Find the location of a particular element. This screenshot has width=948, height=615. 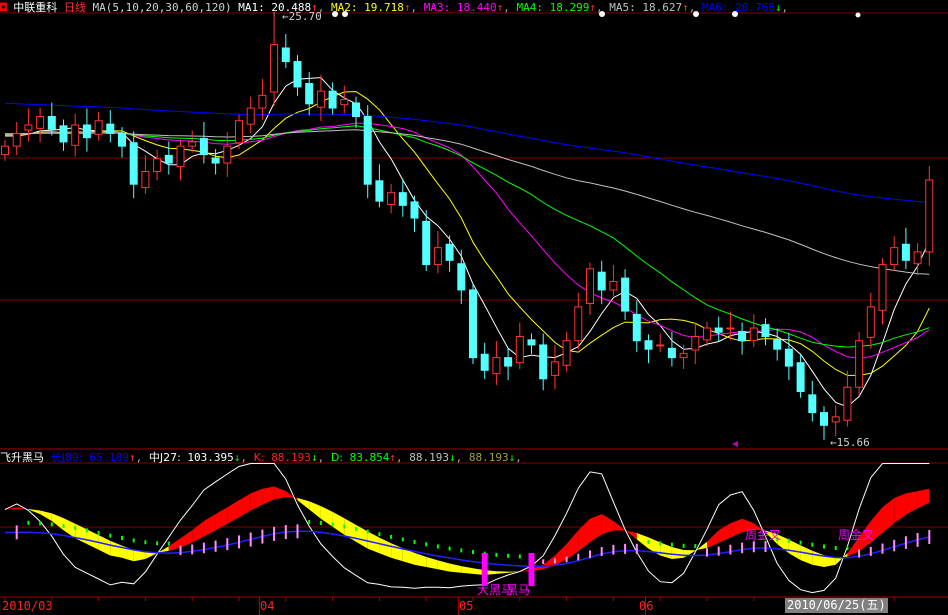

indicator-value-3: D: 83.854 is located at coordinates (360, 457).